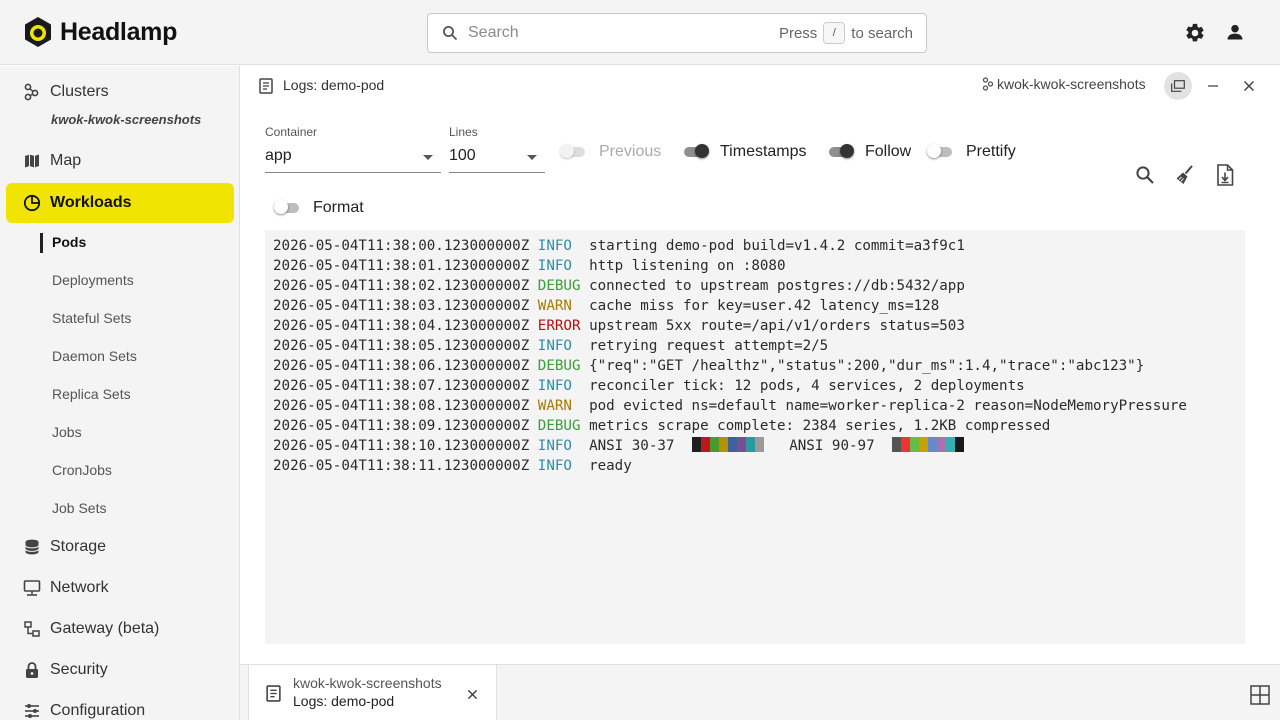 This screenshot has width=1280, height=720. Describe the element at coordinates (401, 406) in the screenshot. I see `log-timestamp: 2026-05-04T11:38:08.123000000Z` at that location.